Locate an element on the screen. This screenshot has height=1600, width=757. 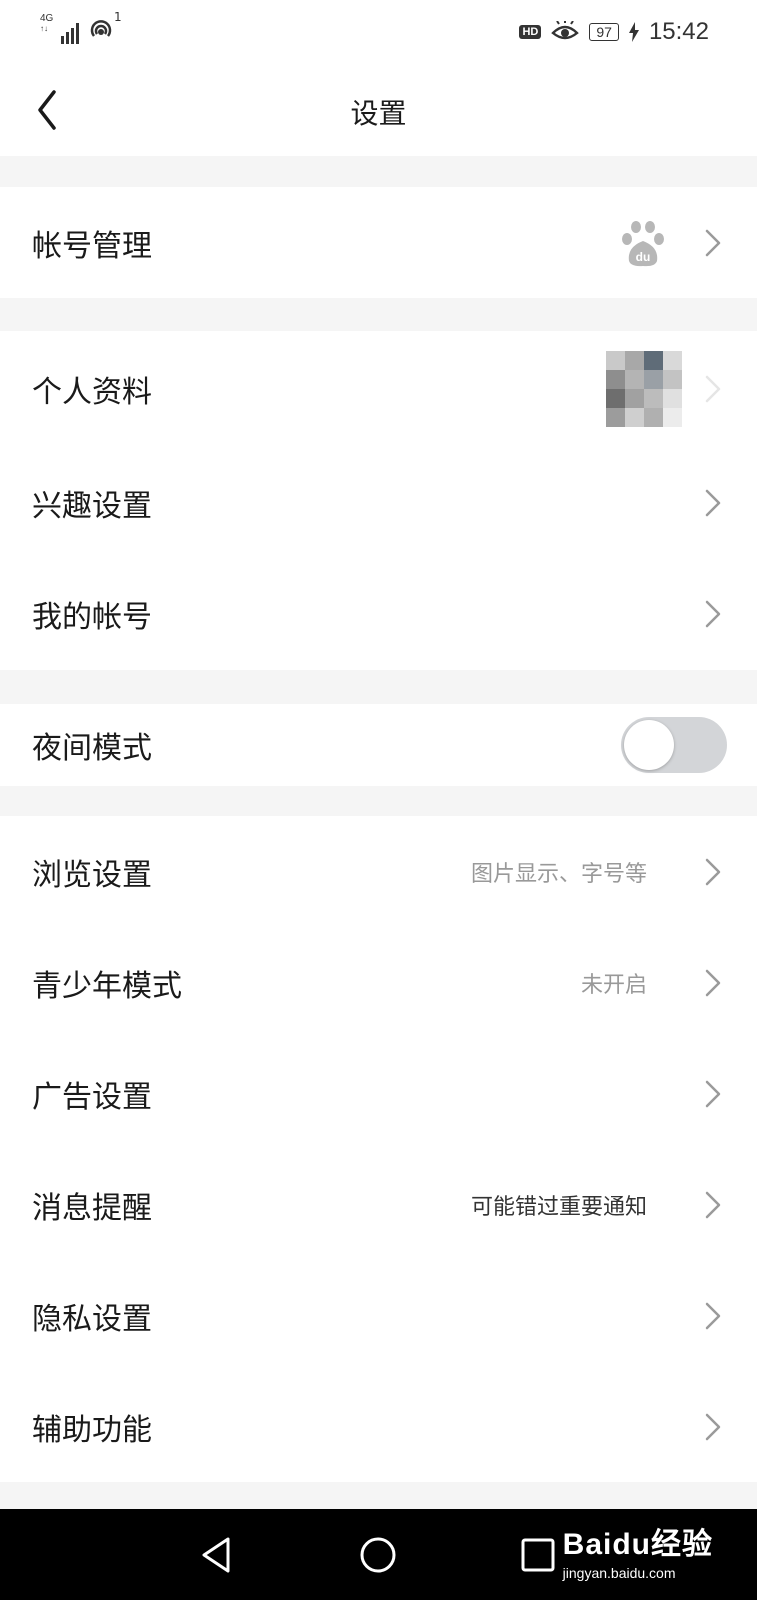
watermark-url: jingyan.baidu.com is located at coordinates (619, 1573).